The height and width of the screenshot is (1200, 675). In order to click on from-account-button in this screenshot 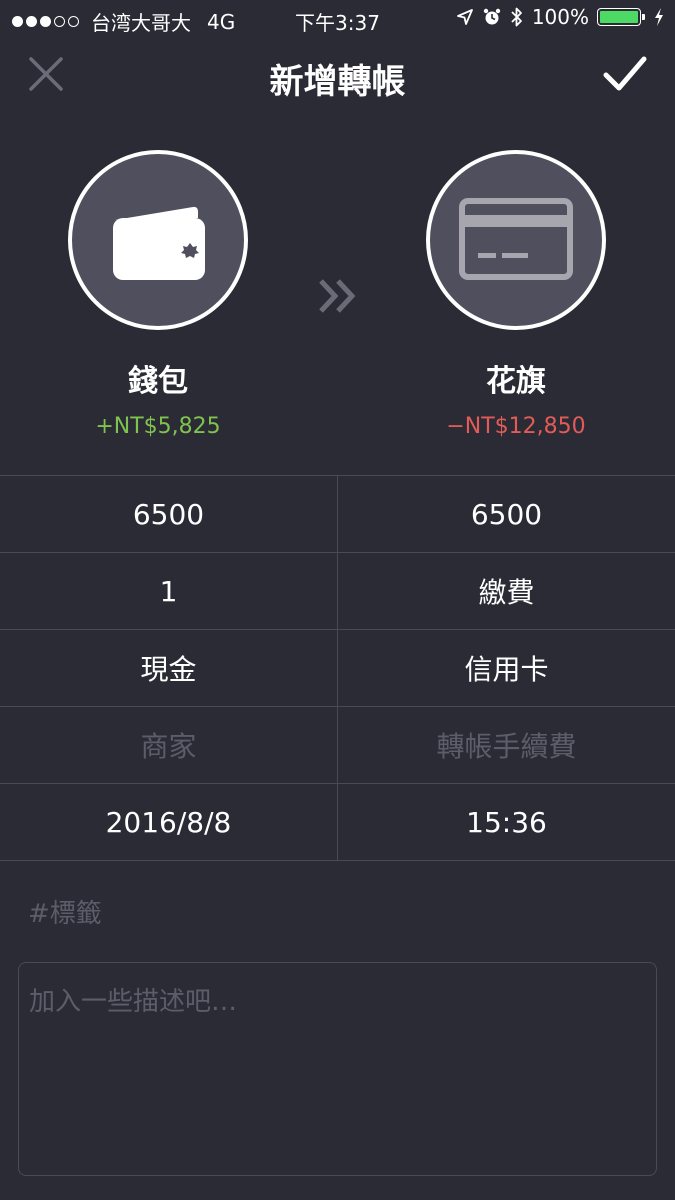, I will do `click(158, 240)`.